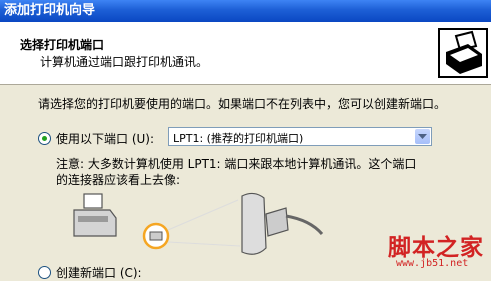  What do you see at coordinates (62, 45) in the screenshot?
I see `page-title: 选择打印机端口` at bounding box center [62, 45].